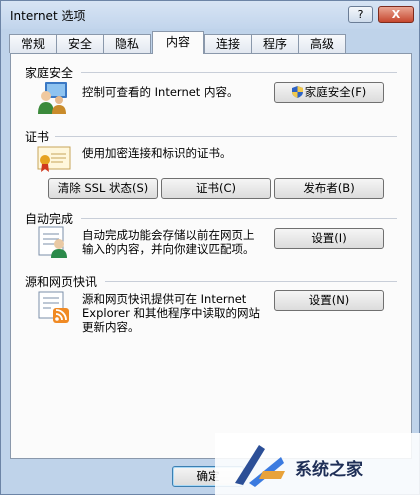  Describe the element at coordinates (228, 43) in the screenshot. I see `tab-connections: 连接` at that location.